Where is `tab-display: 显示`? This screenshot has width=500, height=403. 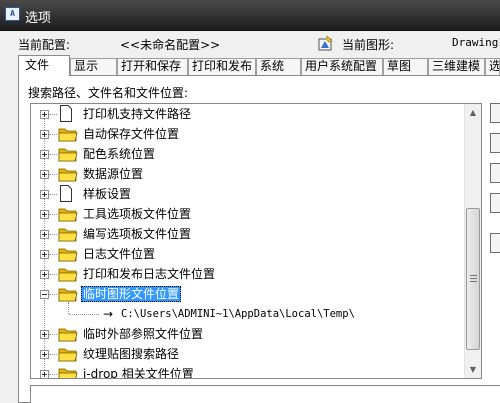
tab-display: 显示 is located at coordinates (93, 66).